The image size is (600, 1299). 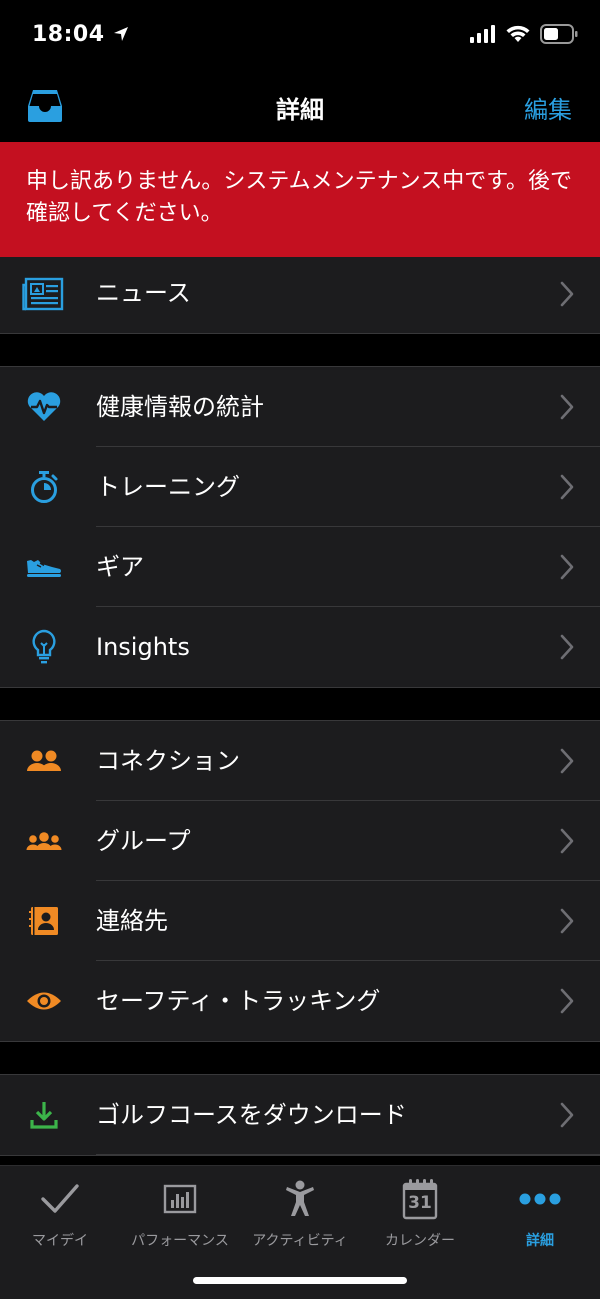 What do you see at coordinates (300, 407) in the screenshot?
I see `menu-item-health-stats: 健康情報の統計` at bounding box center [300, 407].